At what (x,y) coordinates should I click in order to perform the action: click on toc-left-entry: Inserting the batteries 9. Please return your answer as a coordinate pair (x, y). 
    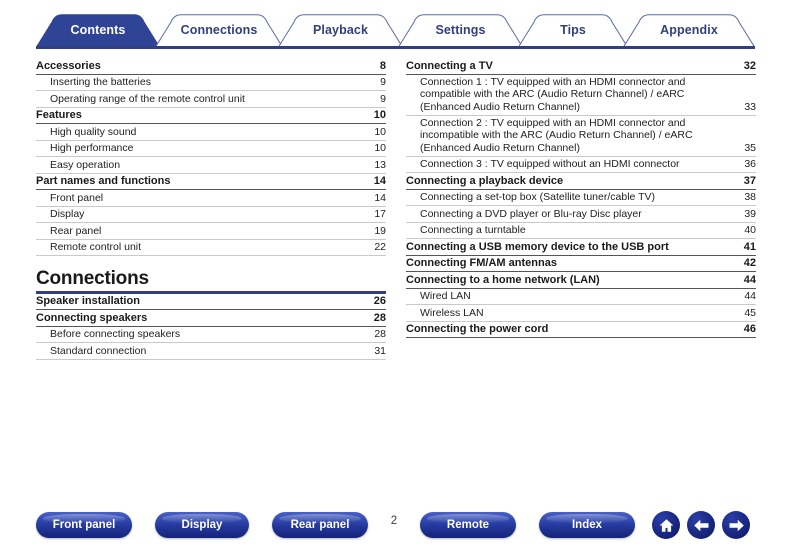
    Looking at the image, I should click on (211, 83).